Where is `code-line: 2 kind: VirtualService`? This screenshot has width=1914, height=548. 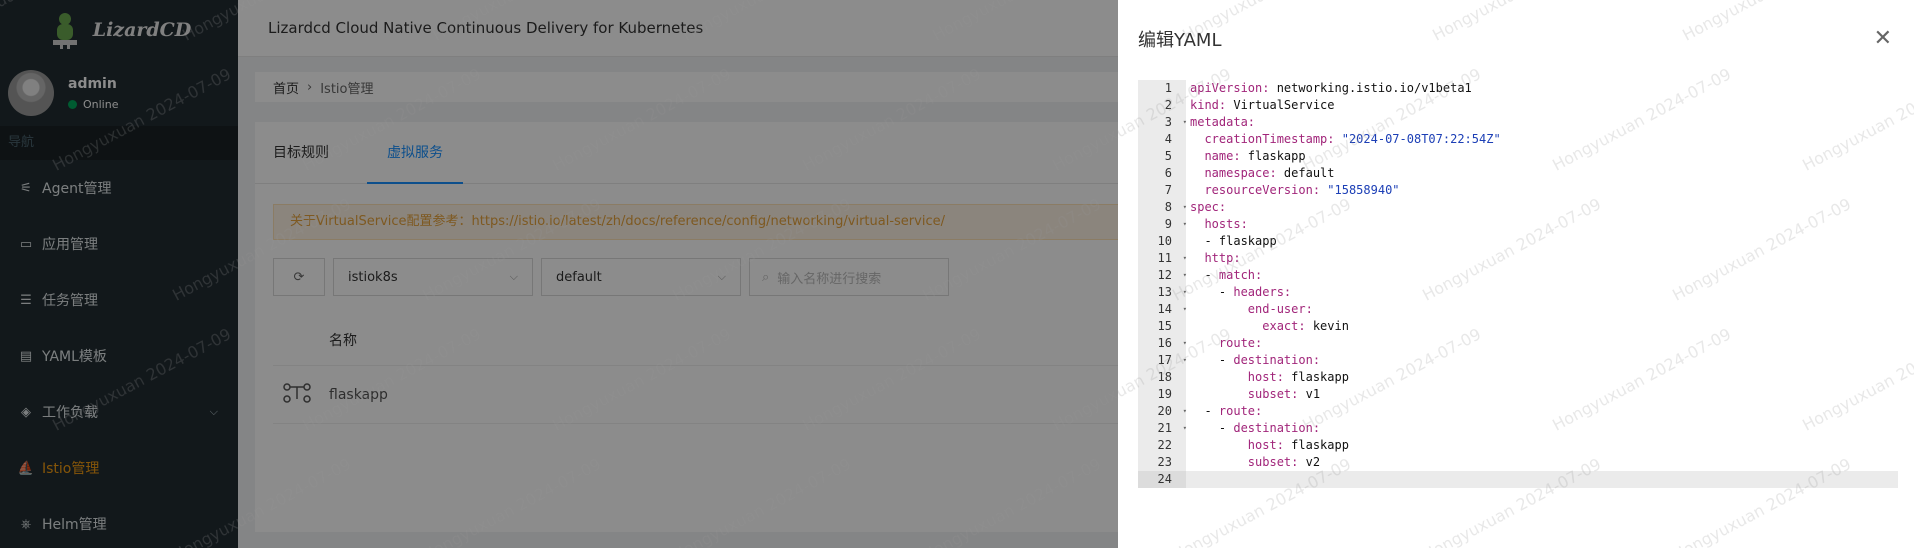
code-line: 2 kind: VirtualService is located at coordinates (1518, 105).